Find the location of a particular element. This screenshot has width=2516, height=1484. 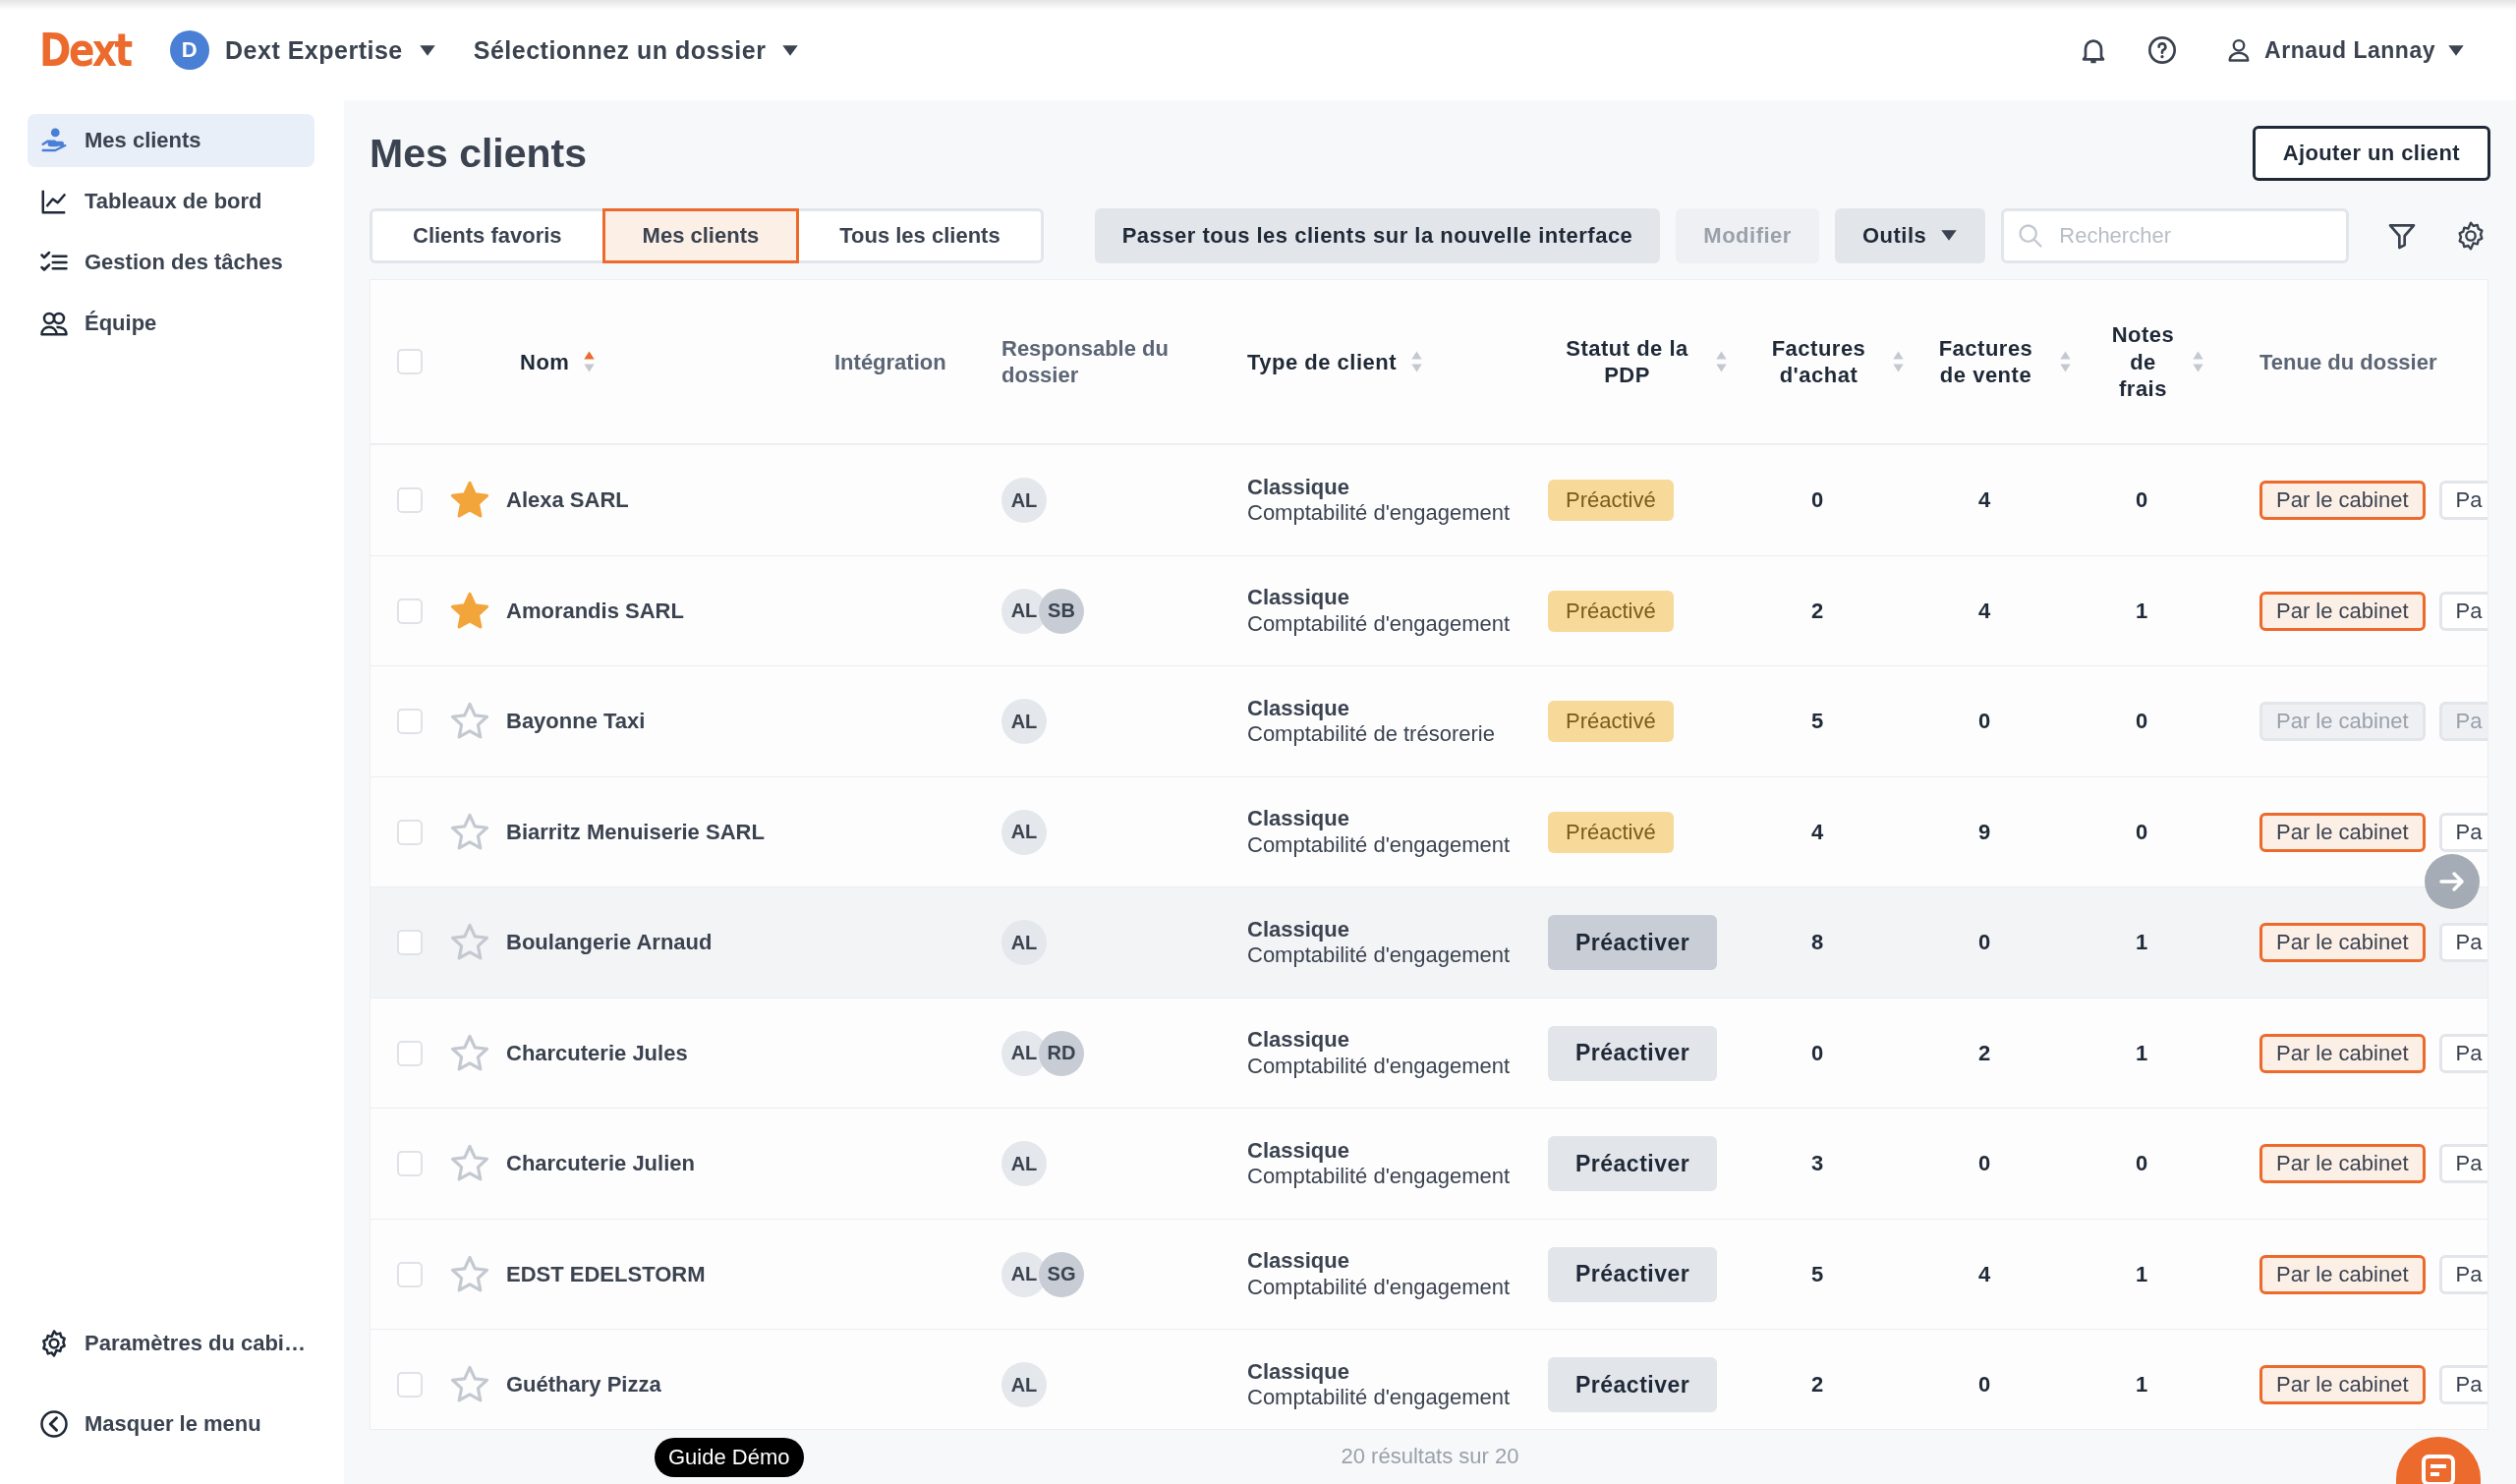

table-row: Alexa SARL AL Classique Comptabilité d'engagement Préactivé 0 4 0 Par le cabinet Pa is located at coordinates (1429, 500).